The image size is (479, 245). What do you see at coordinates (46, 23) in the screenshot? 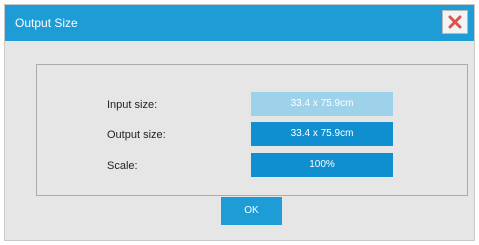
I see `dialog-title: Output Size` at bounding box center [46, 23].